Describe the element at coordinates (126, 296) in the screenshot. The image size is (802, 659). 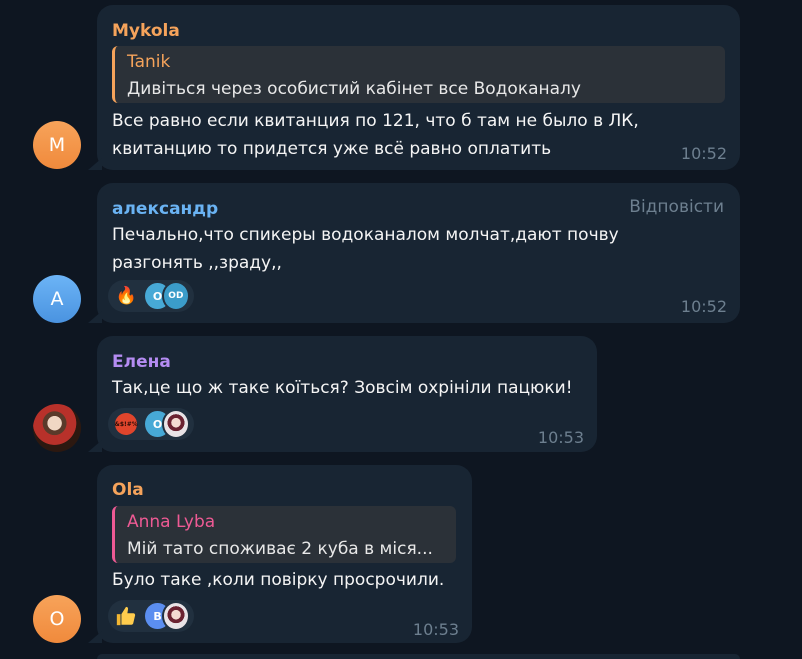
I see `fire-icon: 🔥` at that location.